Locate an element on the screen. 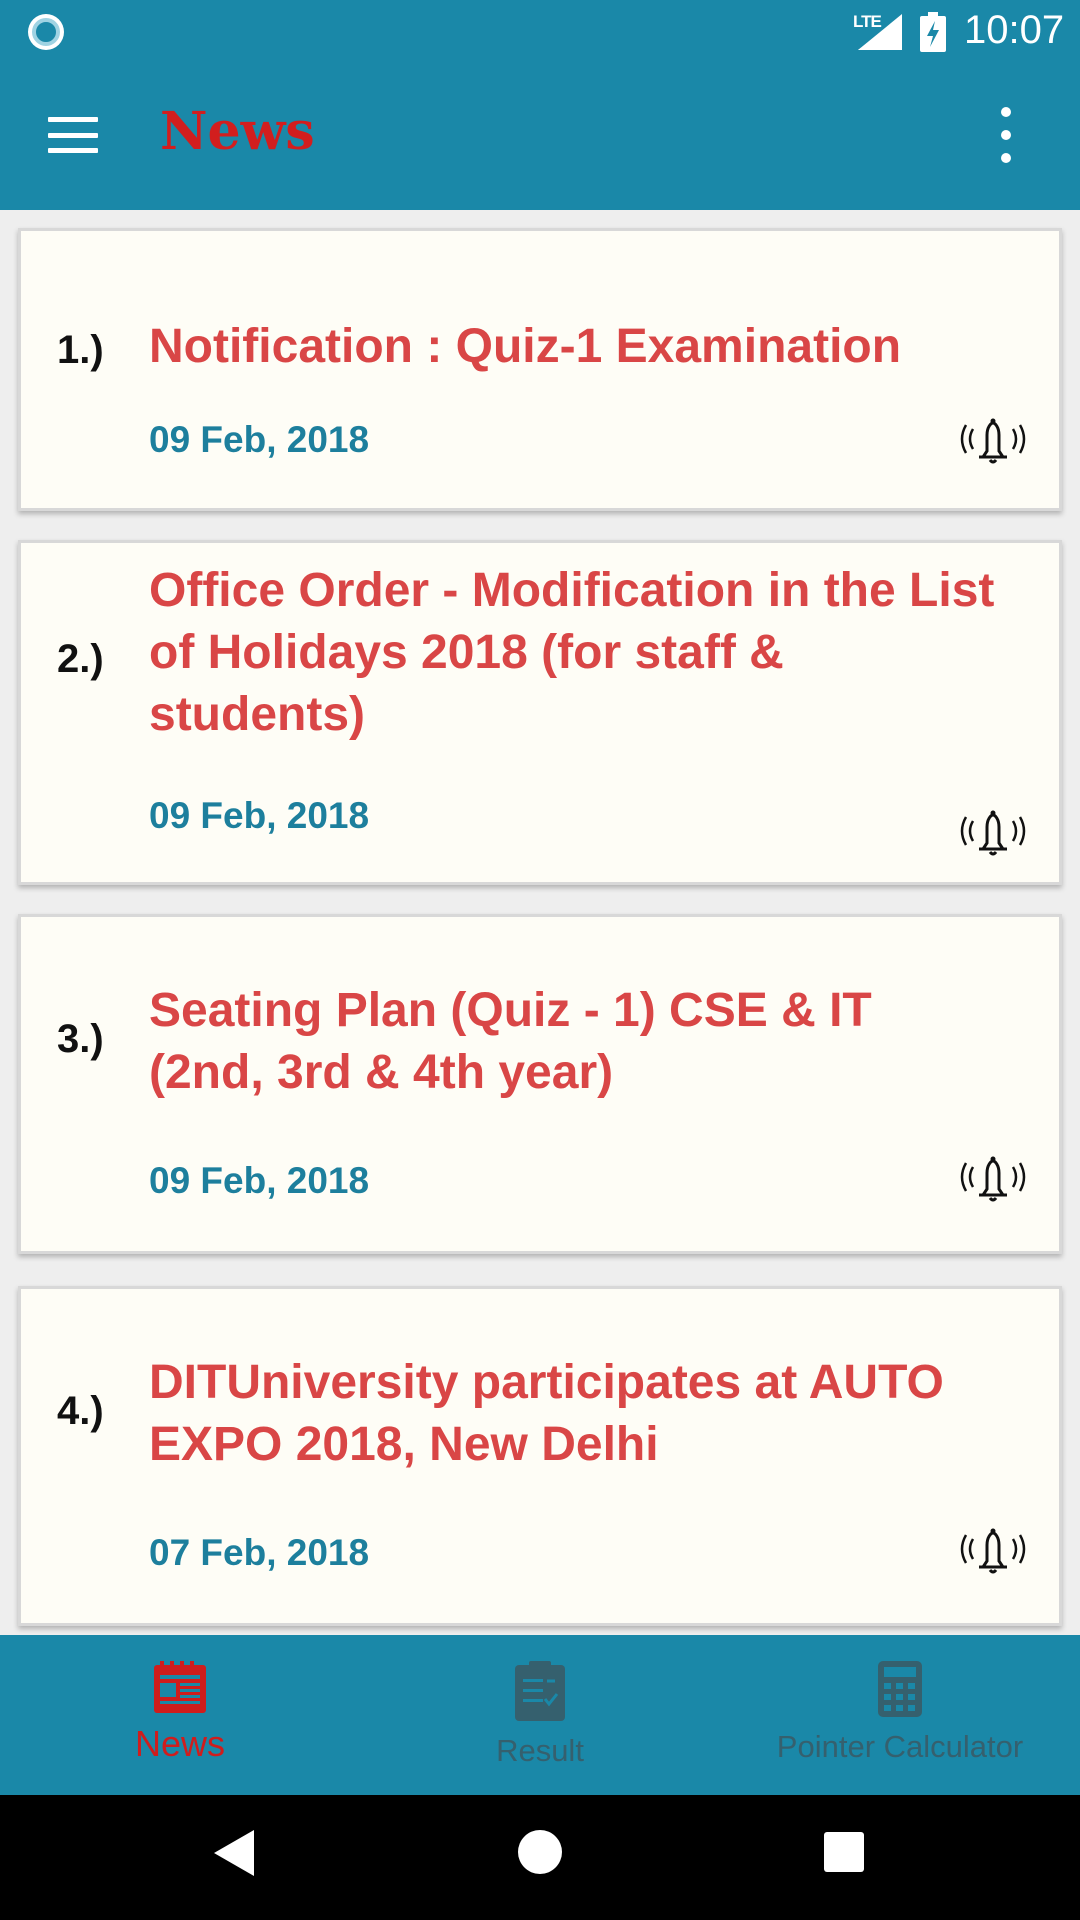 The height and width of the screenshot is (1920, 1080). hamburger-menu-icon is located at coordinates (73, 135).